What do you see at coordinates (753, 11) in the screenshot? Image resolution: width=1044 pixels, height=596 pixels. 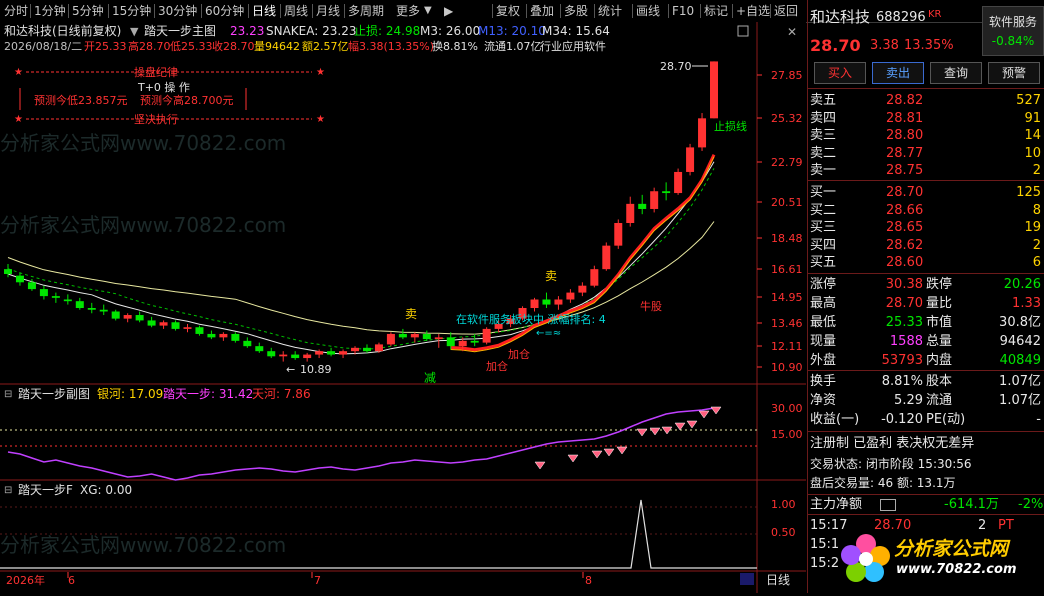 I see `tool-add-watch: +自选` at bounding box center [753, 11].